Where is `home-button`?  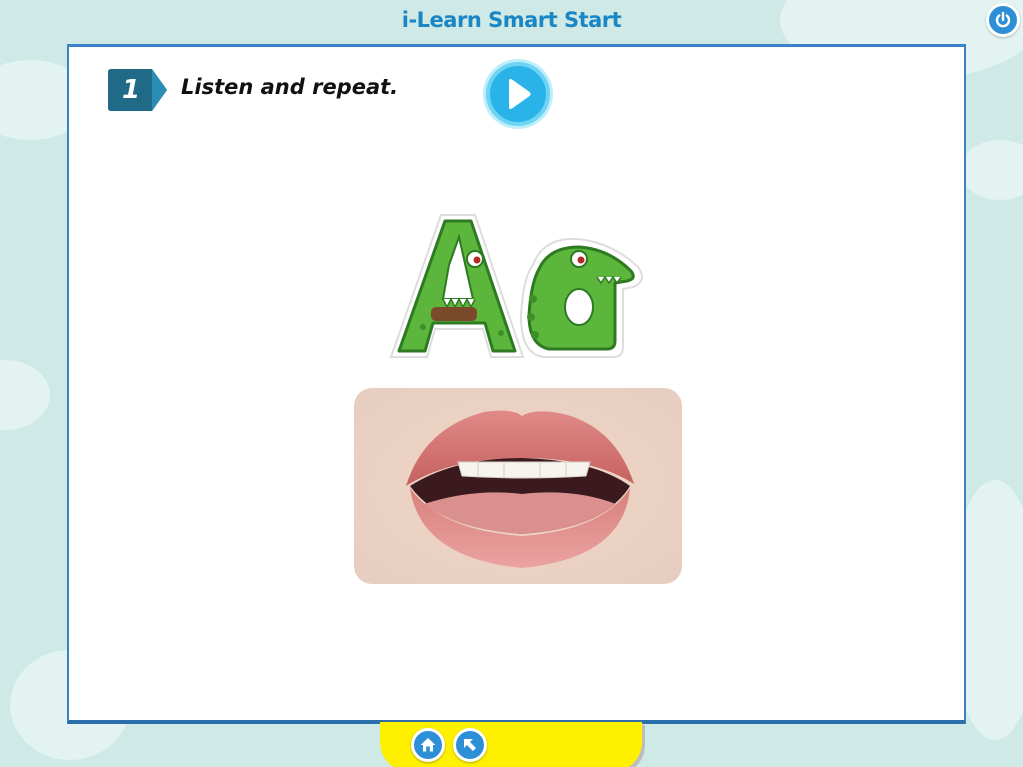 home-button is located at coordinates (428, 745).